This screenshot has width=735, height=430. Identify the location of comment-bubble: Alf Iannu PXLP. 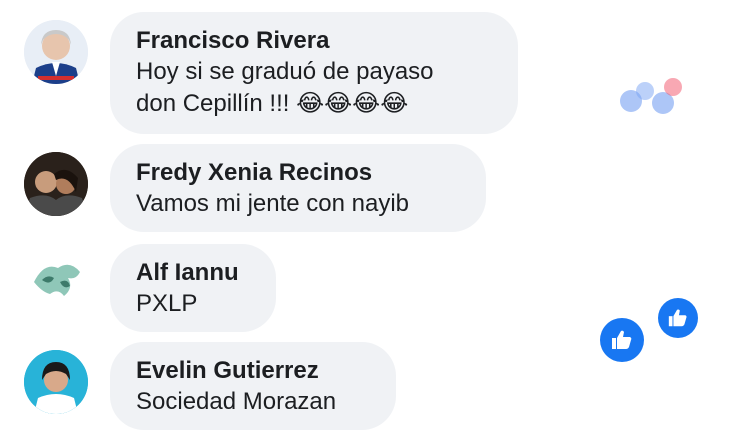
(193, 288).